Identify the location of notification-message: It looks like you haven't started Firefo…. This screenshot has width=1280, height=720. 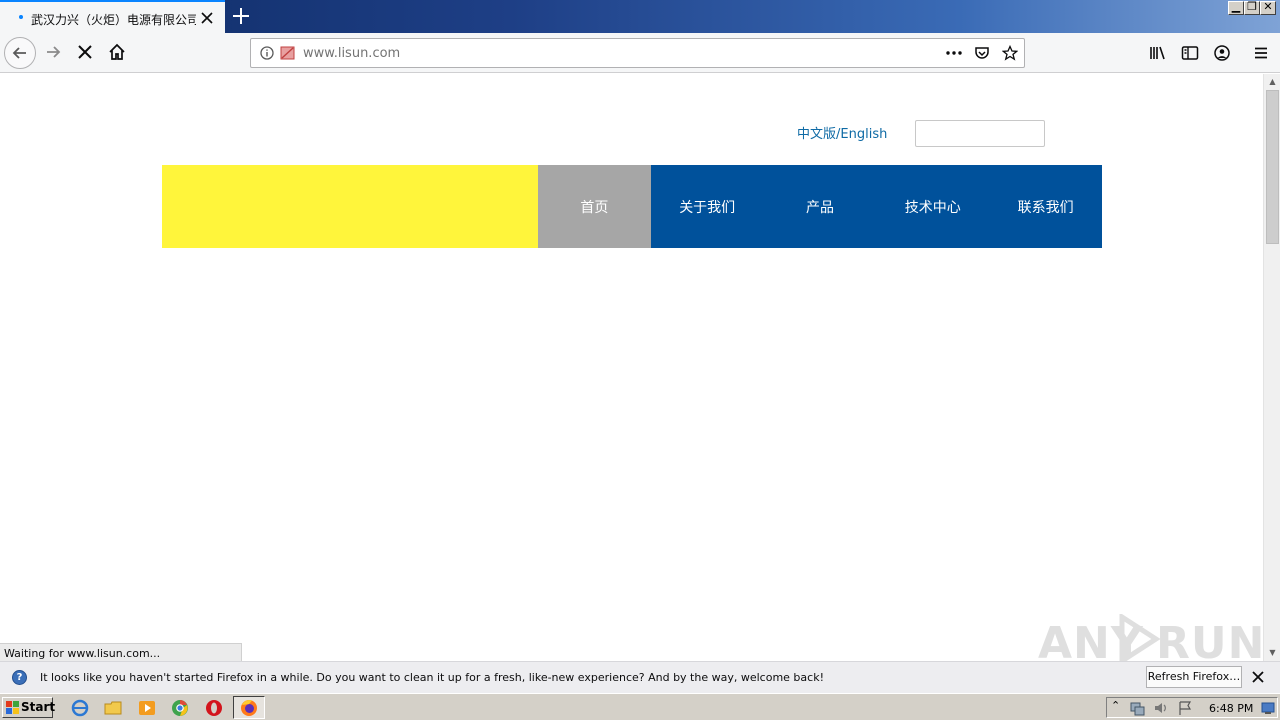
(432, 677).